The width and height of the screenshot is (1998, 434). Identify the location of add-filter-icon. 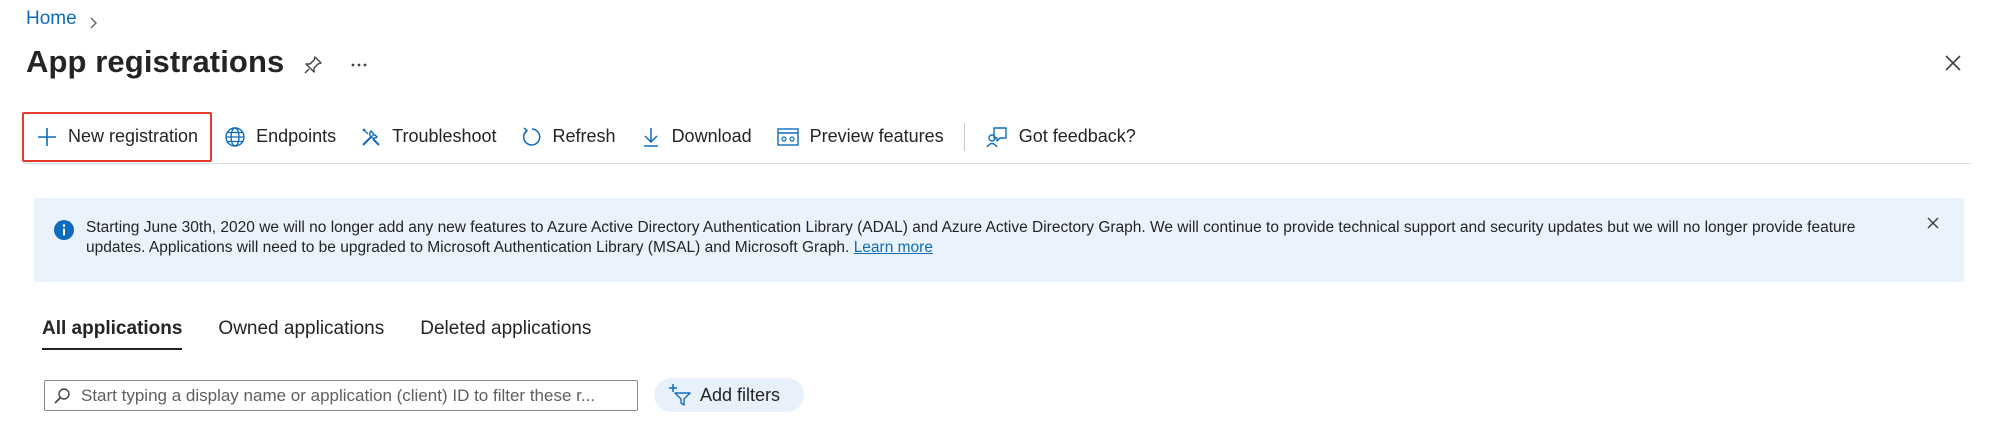
(680, 395).